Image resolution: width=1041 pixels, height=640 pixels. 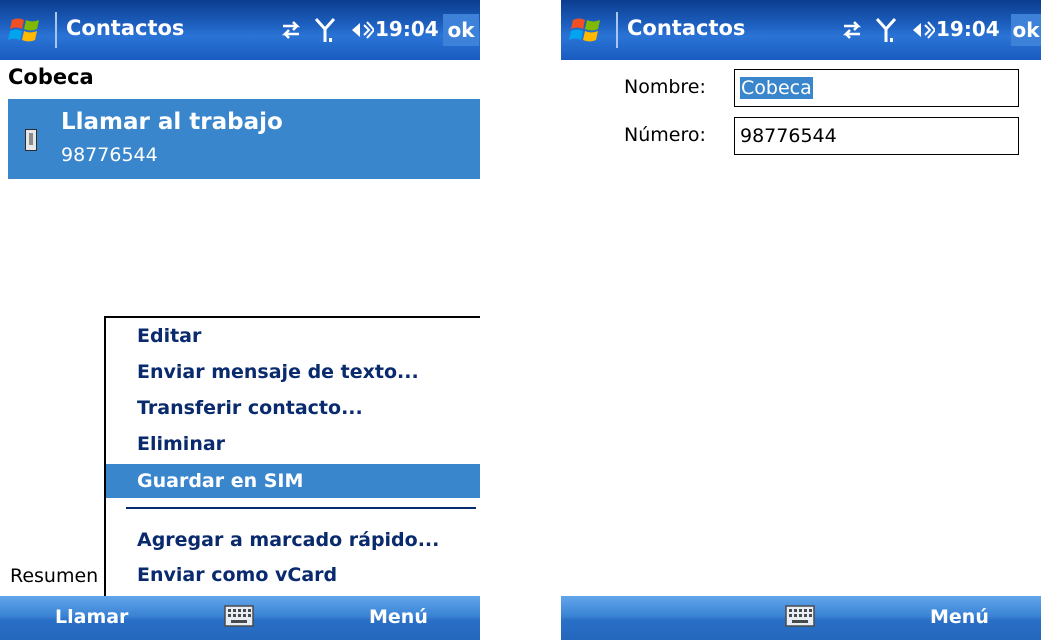 I want to click on work-number: 98776544, so click(x=109, y=155).